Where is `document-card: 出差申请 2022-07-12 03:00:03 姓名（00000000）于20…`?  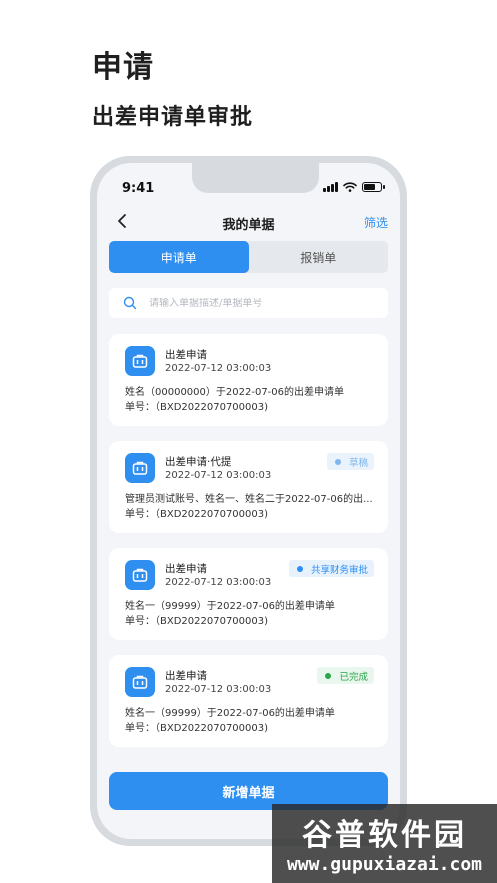
document-card: 出差申请 2022-07-12 03:00:03 姓名（00000000）于20… is located at coordinates (248, 380).